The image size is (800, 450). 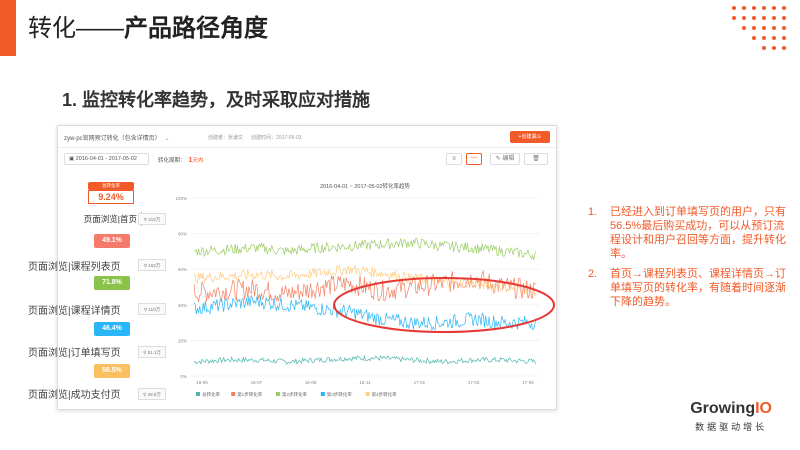 I want to click on decorative-dots, so click(x=762, y=31).